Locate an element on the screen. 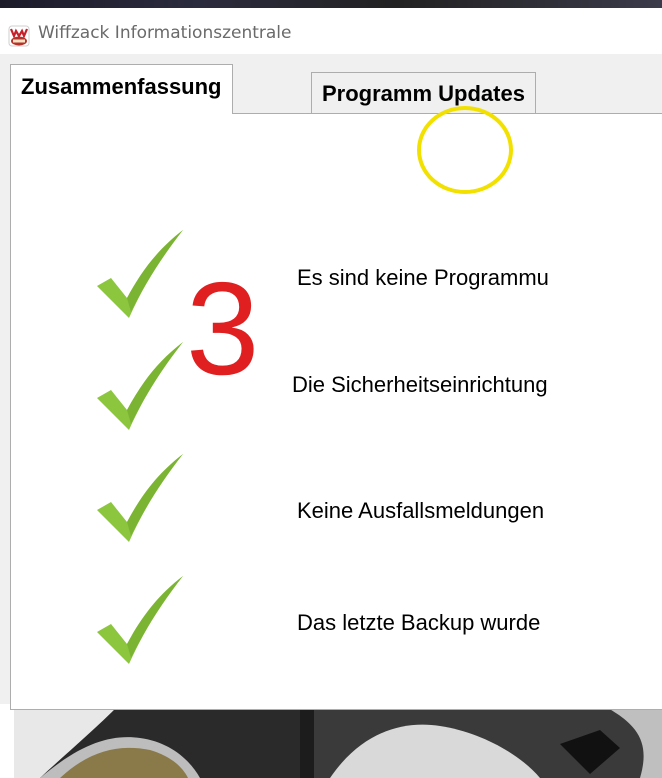 The width and height of the screenshot is (662, 778). top-screen-strip is located at coordinates (331, 4).